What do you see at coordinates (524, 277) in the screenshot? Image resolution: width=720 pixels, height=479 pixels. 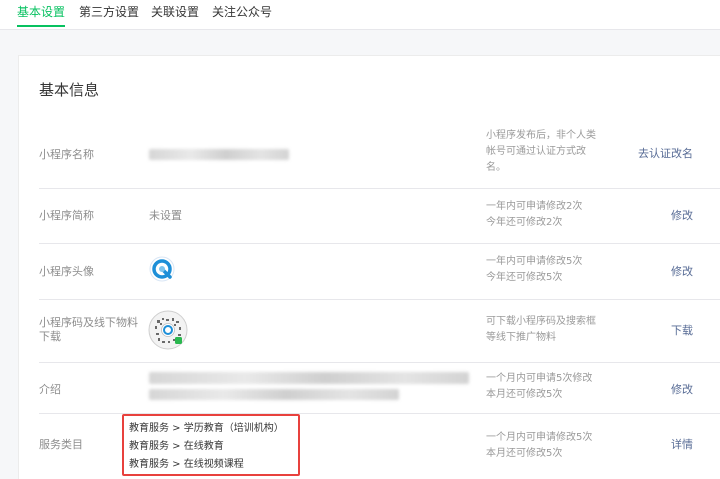 I see `note-line: 今年还可修改5次` at bounding box center [524, 277].